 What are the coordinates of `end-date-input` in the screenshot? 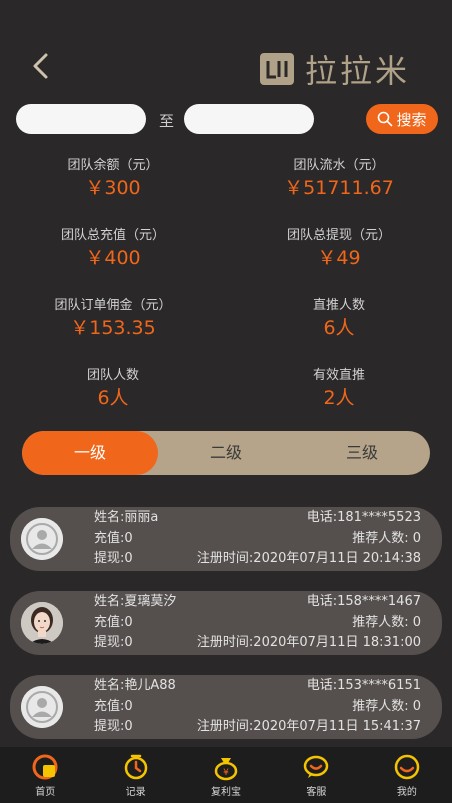 It's located at (249, 119).